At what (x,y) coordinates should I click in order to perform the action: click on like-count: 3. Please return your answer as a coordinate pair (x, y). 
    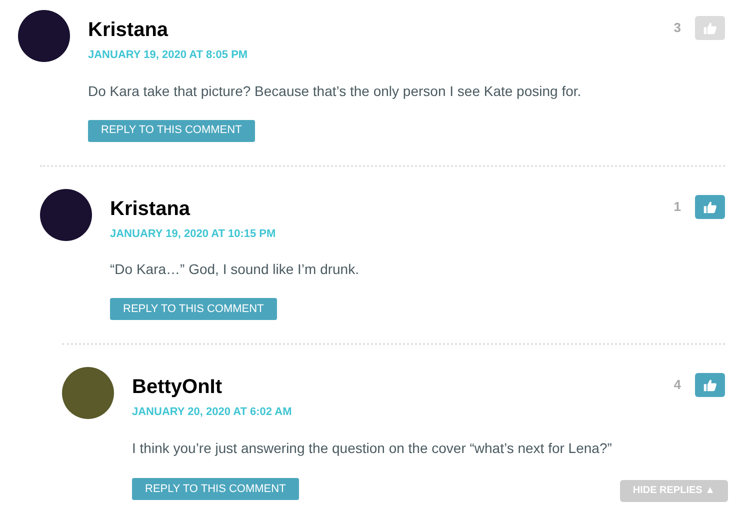
    Looking at the image, I should click on (677, 28).